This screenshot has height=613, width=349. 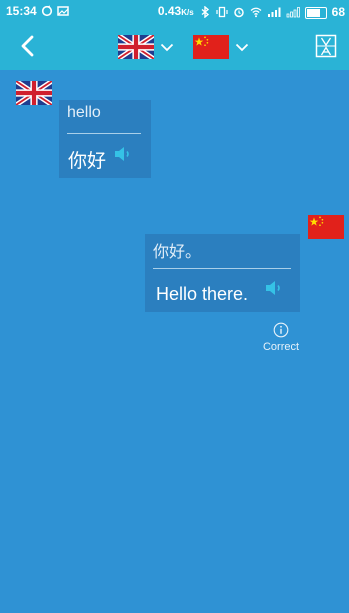 I want to click on target-language-selector, so click(x=221, y=47).